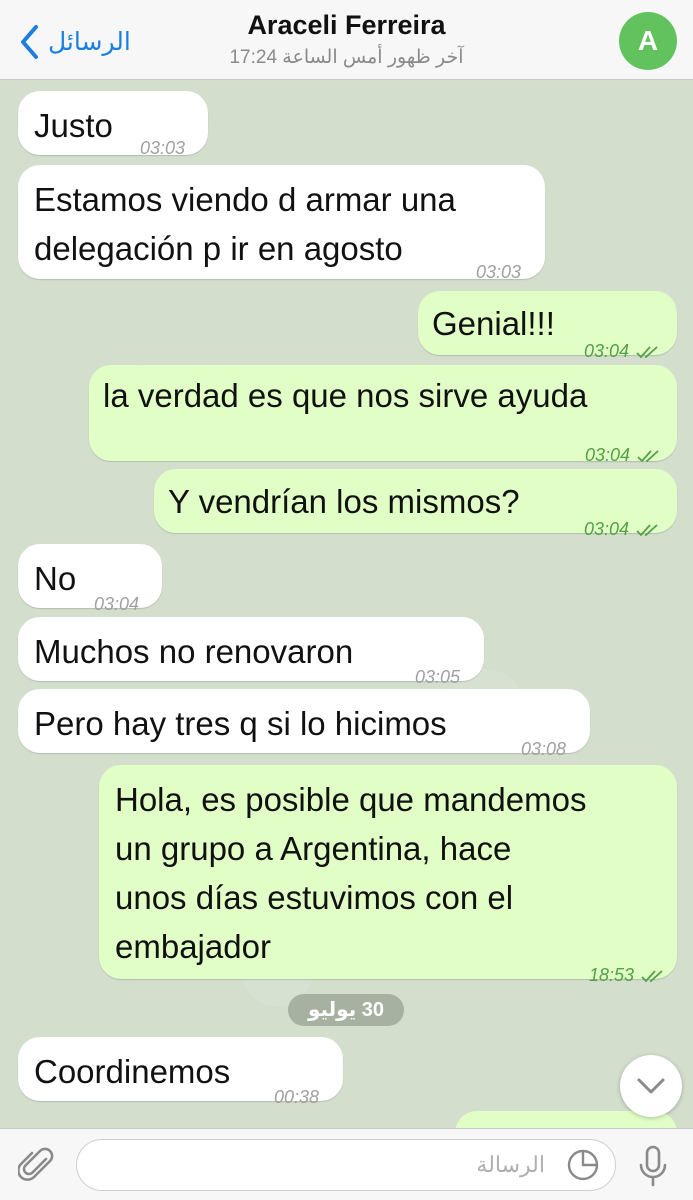 This screenshot has height=1200, width=693. I want to click on sticker-icon, so click(583, 1165).